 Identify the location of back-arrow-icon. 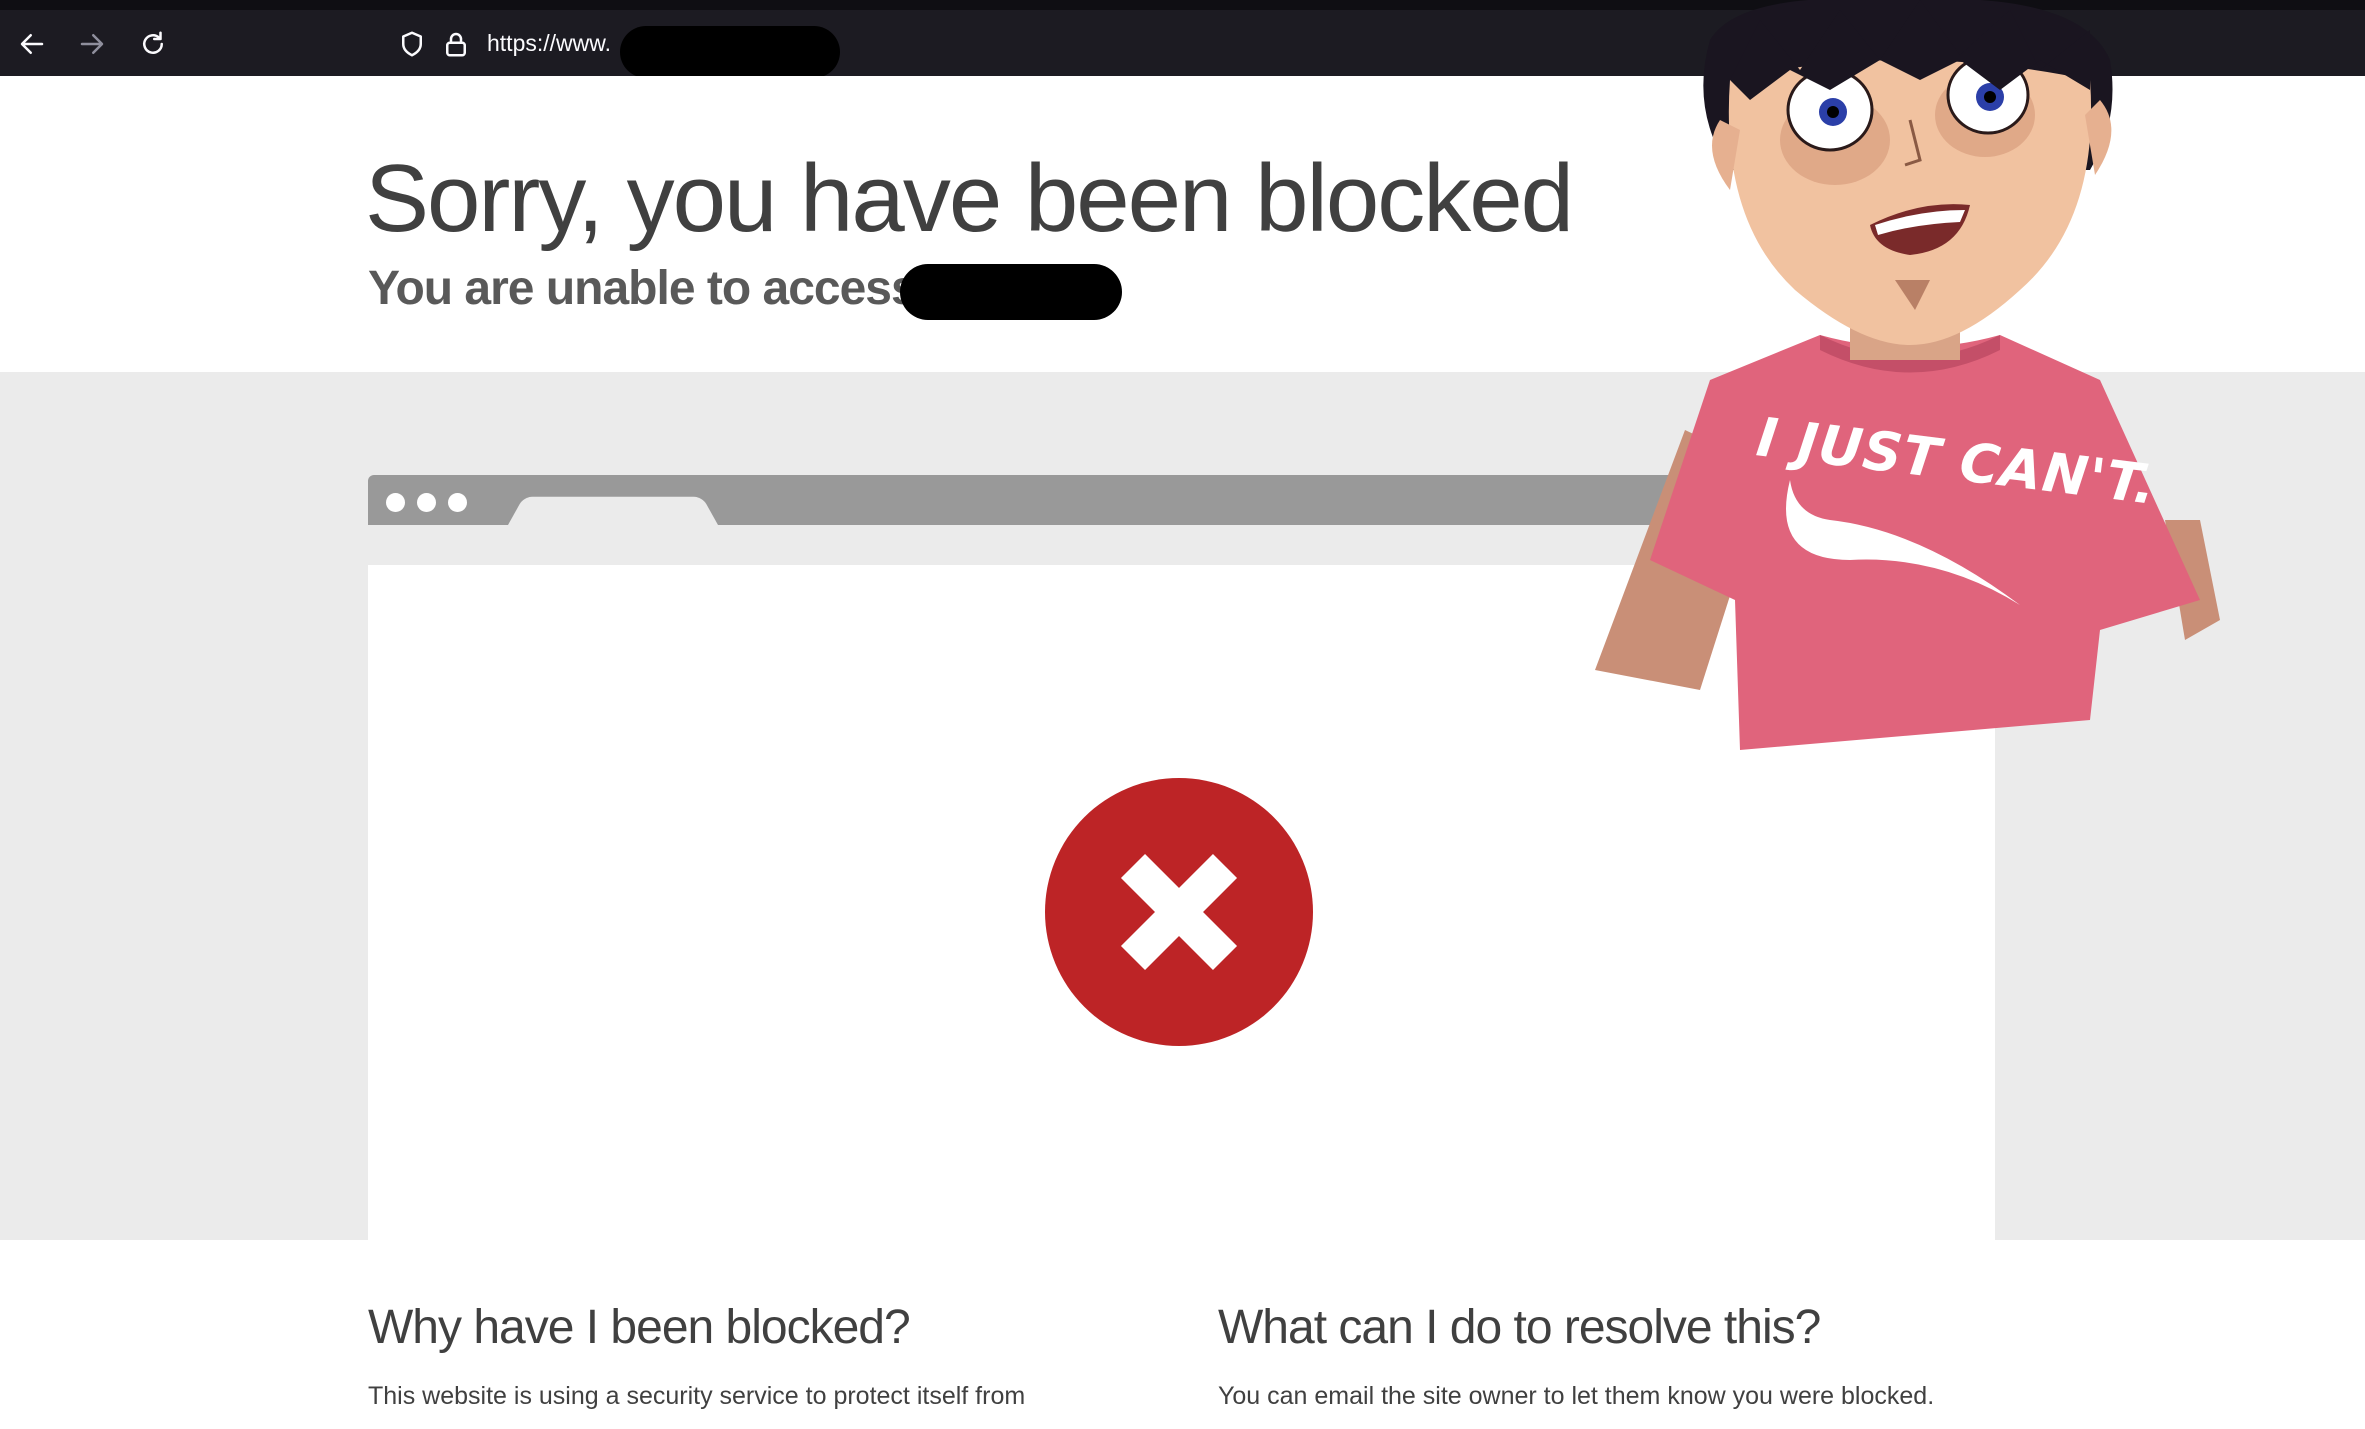
(32, 44).